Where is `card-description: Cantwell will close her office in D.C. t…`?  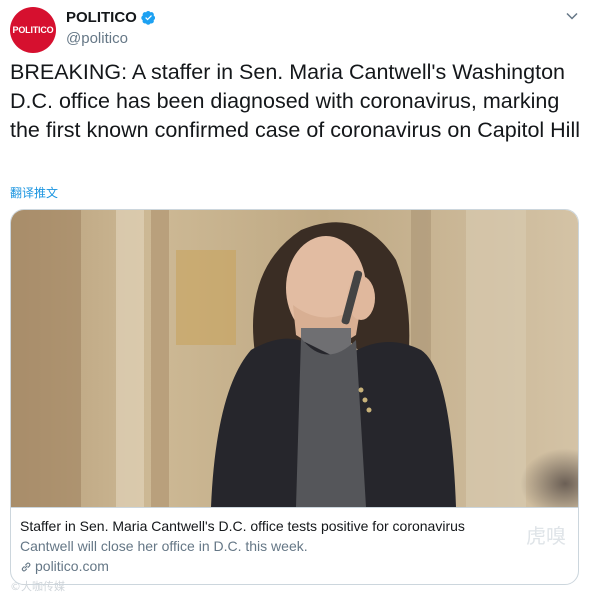
card-description: Cantwell will close her office in D.C. t… is located at coordinates (164, 546).